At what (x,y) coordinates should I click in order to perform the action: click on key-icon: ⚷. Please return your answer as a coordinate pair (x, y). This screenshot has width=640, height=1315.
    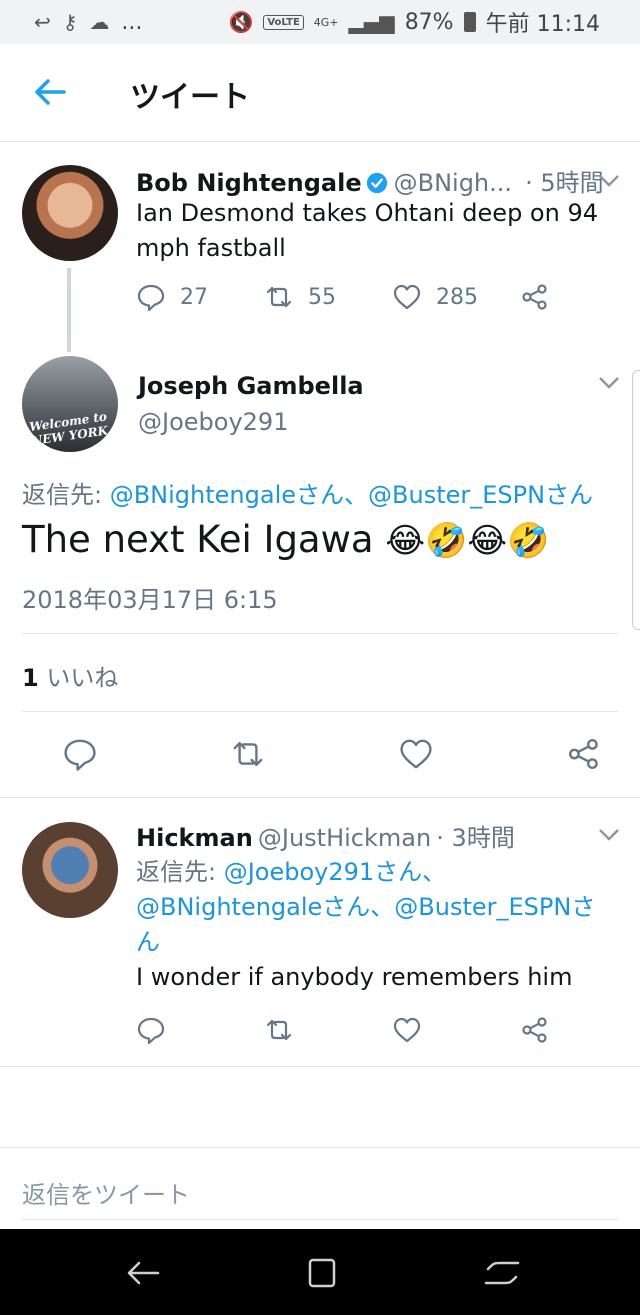
    Looking at the image, I should click on (70, 22).